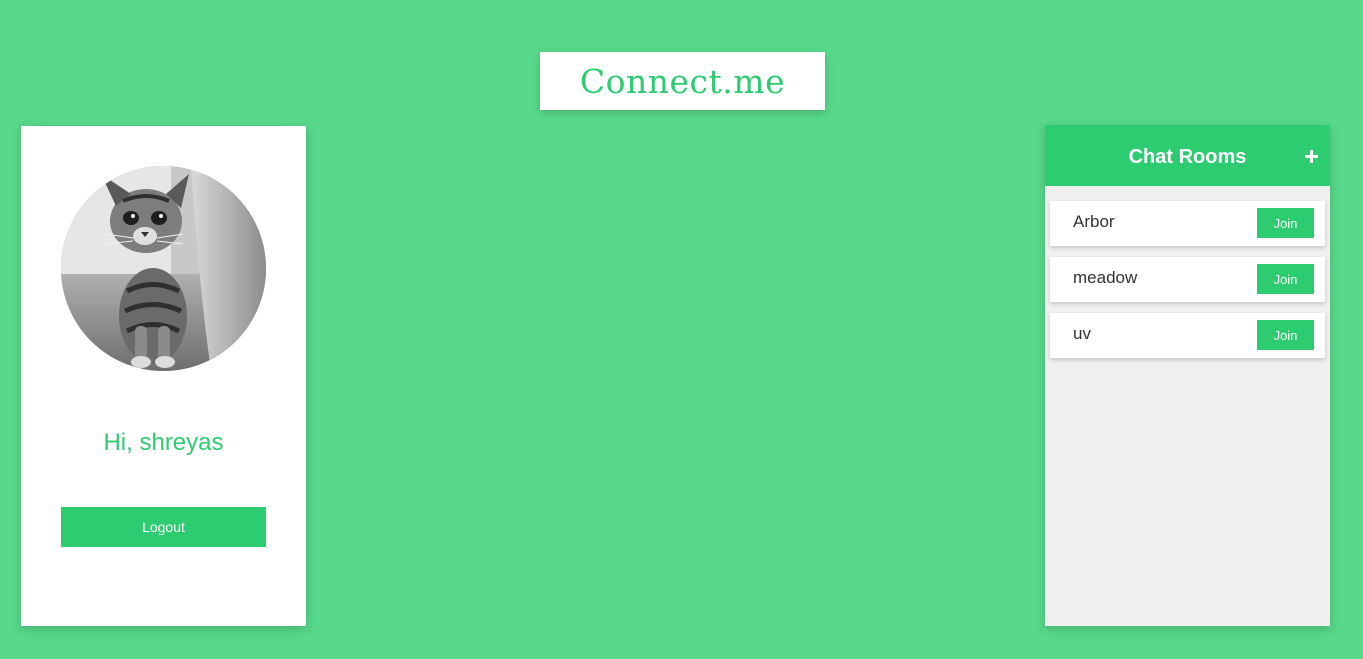 The image size is (1363, 659). I want to click on room-item-uv: uv Join, so click(1187, 335).